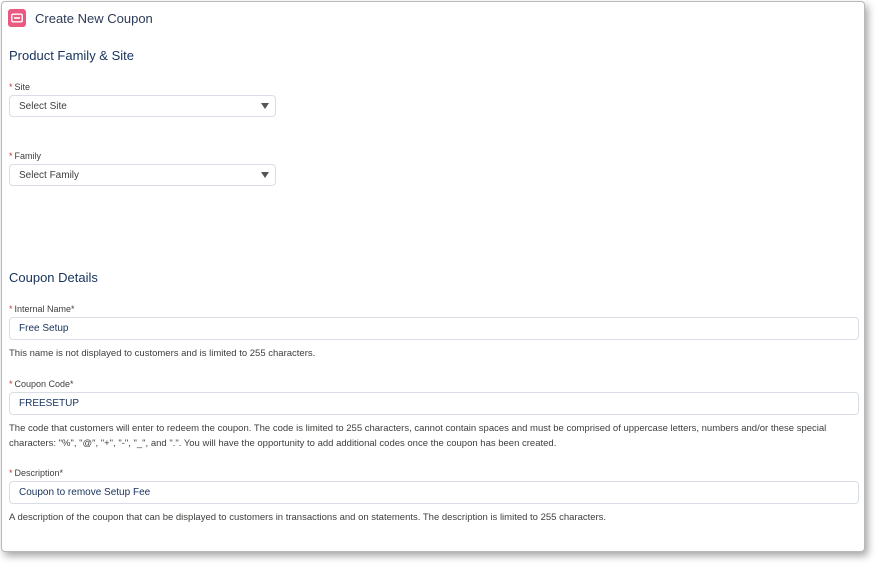 Image resolution: width=881 pixels, height=566 pixels. Describe the element at coordinates (142, 106) in the screenshot. I see `site-select: Select Site` at that location.